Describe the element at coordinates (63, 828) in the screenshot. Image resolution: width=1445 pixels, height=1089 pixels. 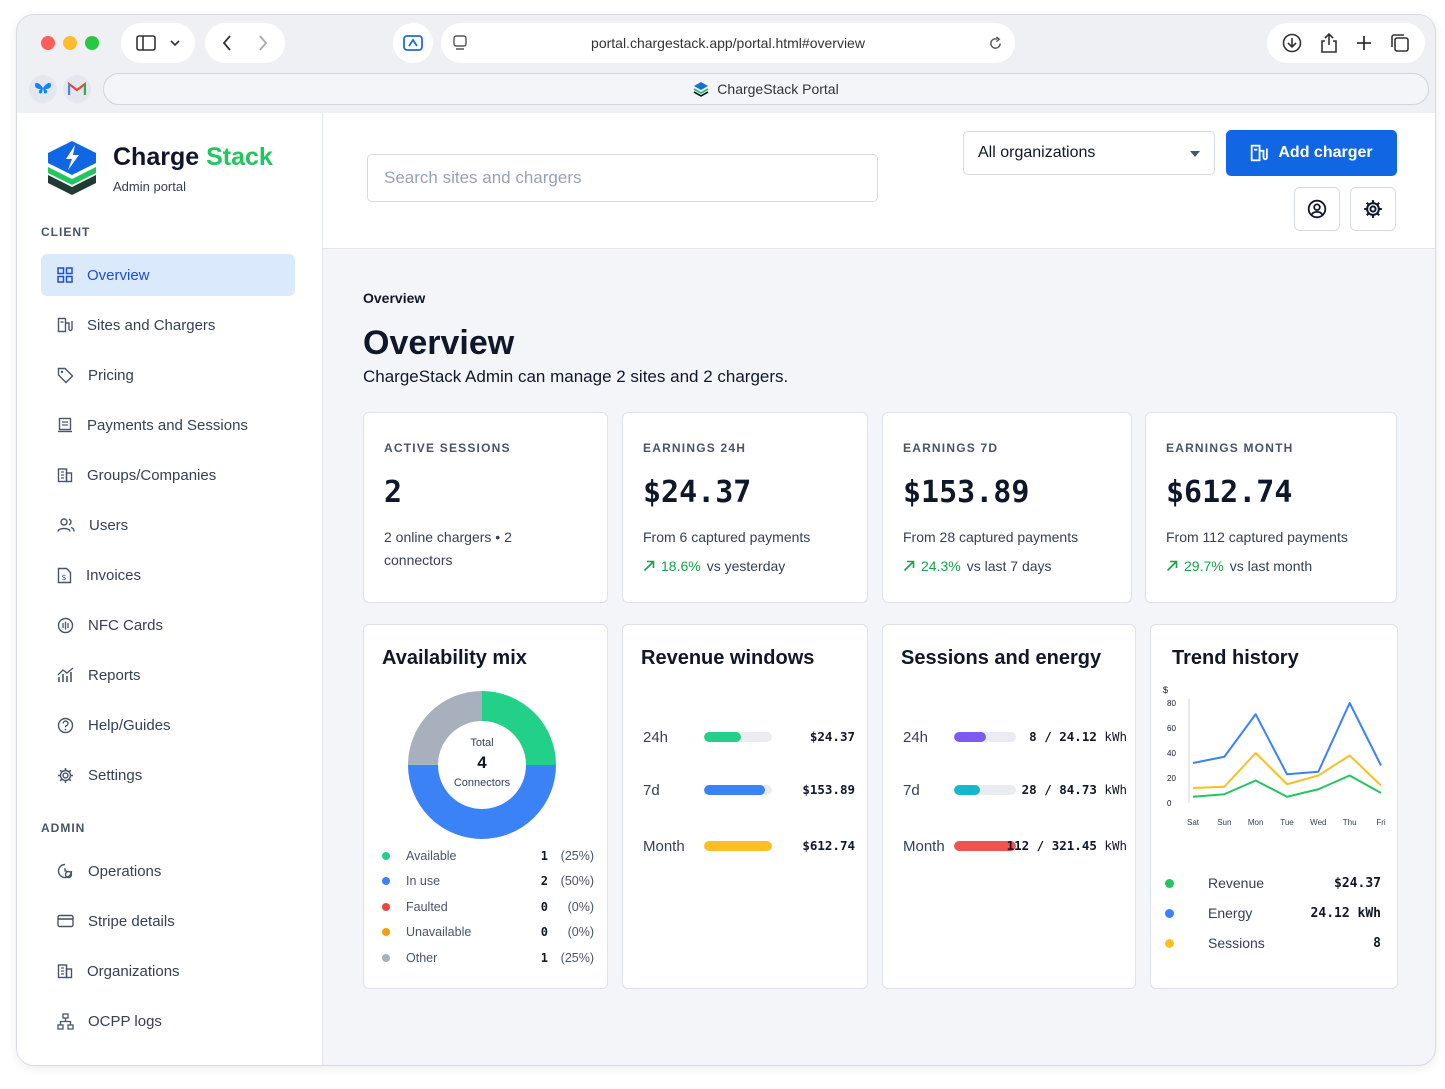
I see `admin-section-label: ADMIN` at that location.